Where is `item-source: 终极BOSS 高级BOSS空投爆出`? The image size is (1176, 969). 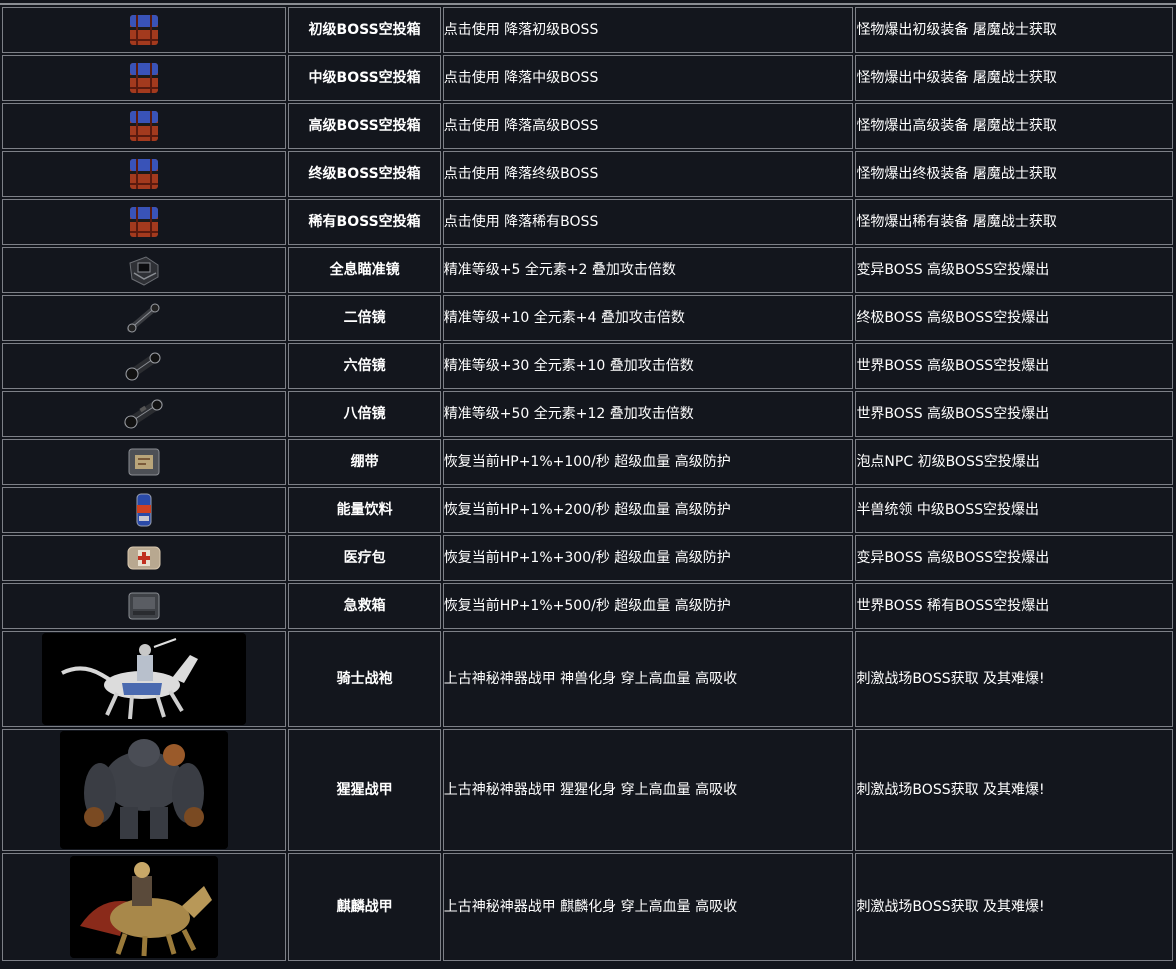
item-source: 终极BOSS 高级BOSS空投爆出 is located at coordinates (1014, 318).